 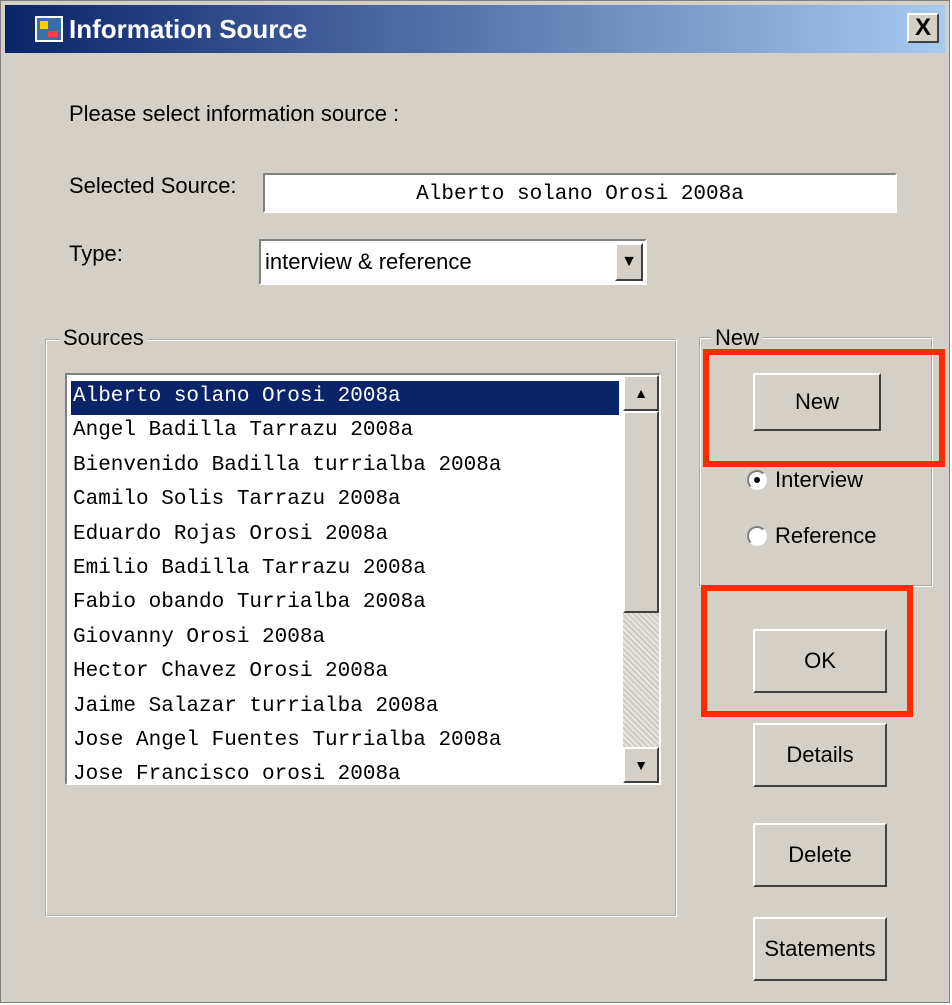 I want to click on radio-interview-label: Interview, so click(x=819, y=479).